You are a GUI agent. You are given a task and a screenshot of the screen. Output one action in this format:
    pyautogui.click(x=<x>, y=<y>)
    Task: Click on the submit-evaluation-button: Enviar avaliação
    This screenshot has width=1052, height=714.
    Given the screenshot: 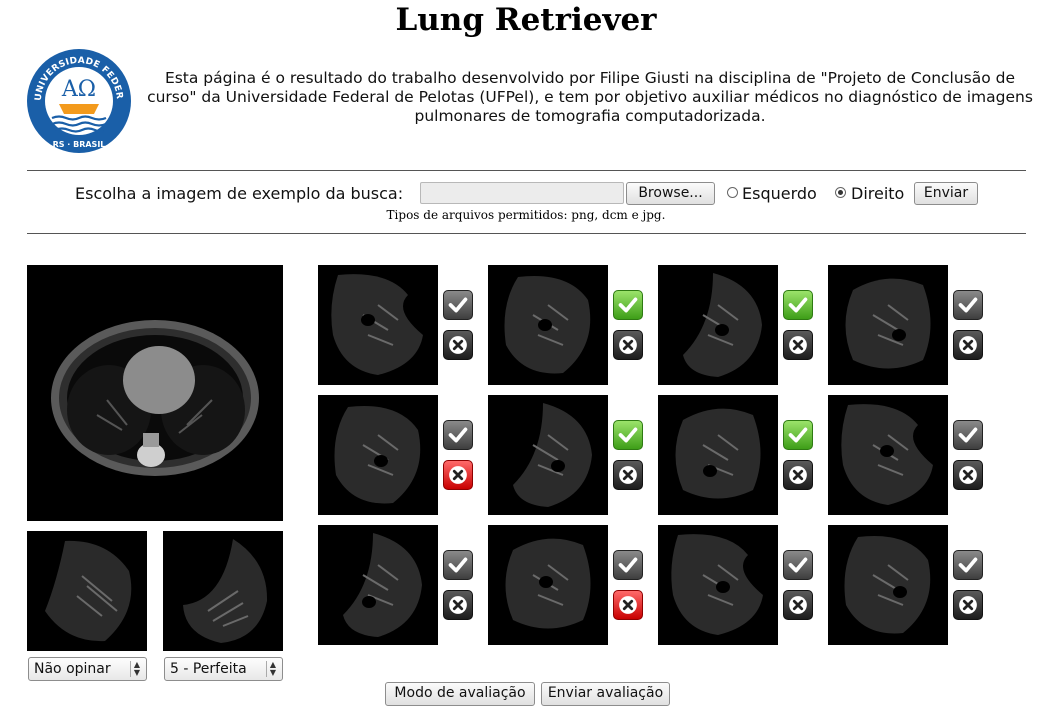 What is the action you would take?
    pyautogui.click(x=605, y=694)
    